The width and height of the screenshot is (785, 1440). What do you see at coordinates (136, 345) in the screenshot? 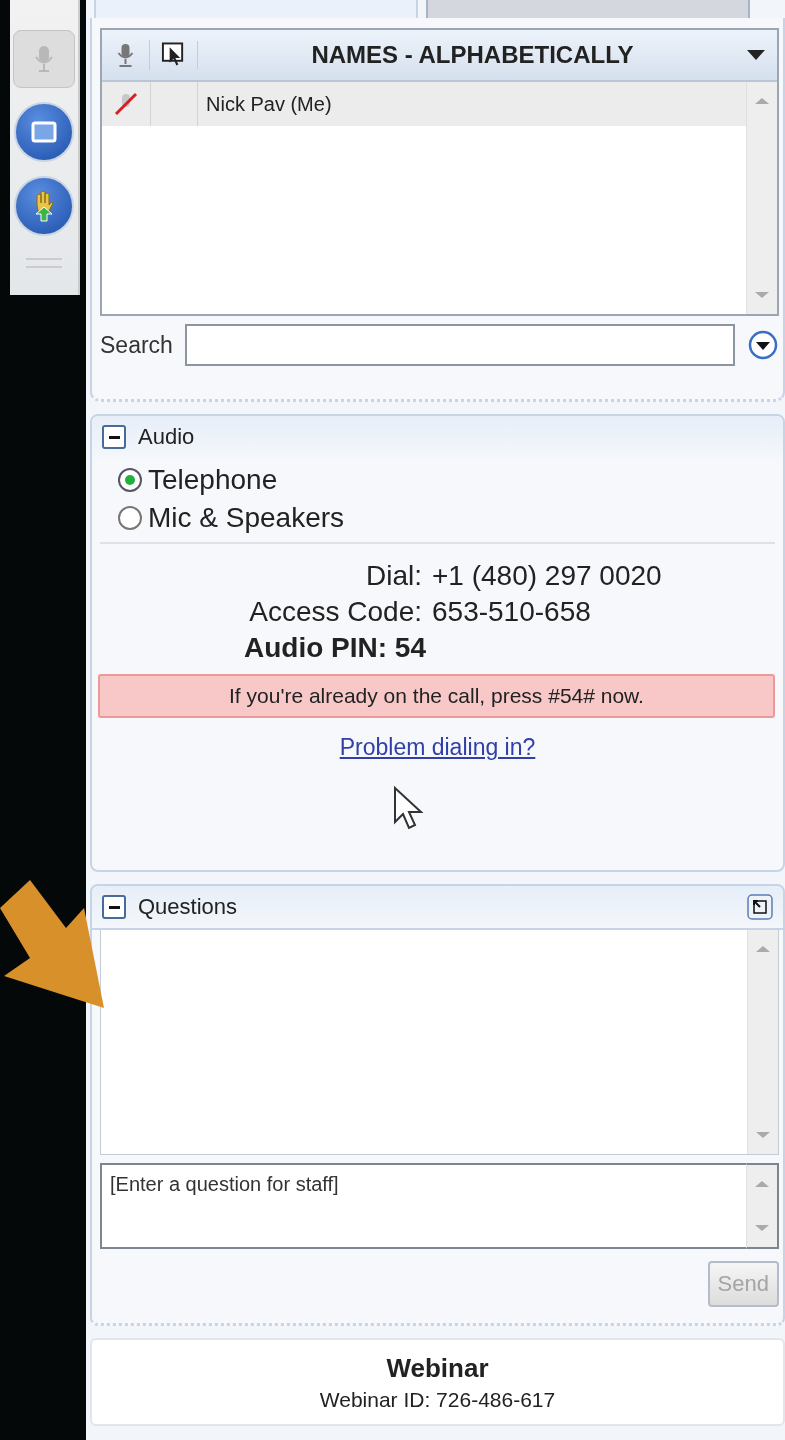
I see `search-label: Search` at bounding box center [136, 345].